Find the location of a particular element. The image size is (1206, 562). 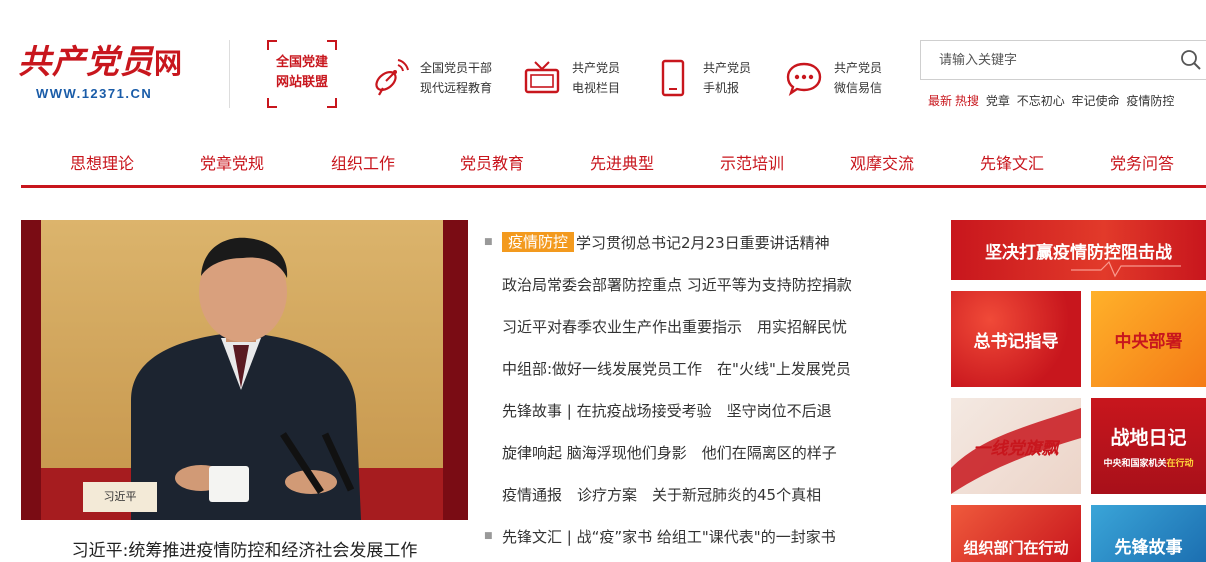

service-line2: 手机报 is located at coordinates (721, 88).